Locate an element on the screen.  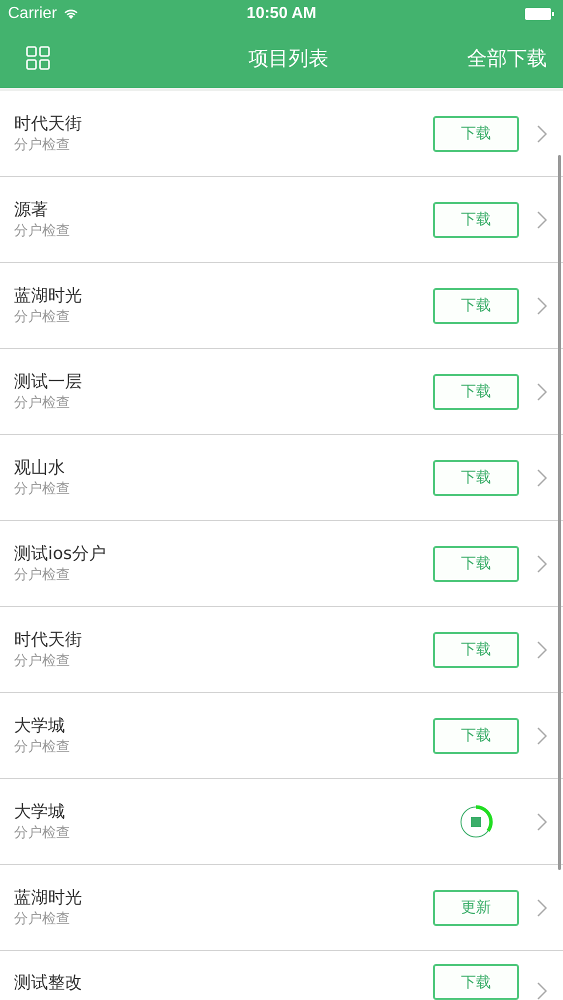
clock-time: 10:50 AM is located at coordinates (281, 14).